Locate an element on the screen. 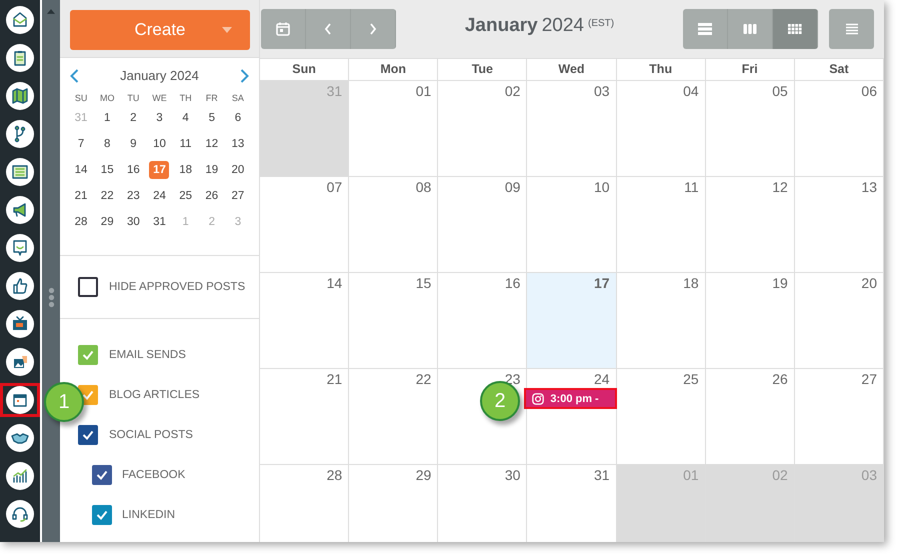 This screenshot has height=557, width=899. weekday-label: TU is located at coordinates (133, 98).